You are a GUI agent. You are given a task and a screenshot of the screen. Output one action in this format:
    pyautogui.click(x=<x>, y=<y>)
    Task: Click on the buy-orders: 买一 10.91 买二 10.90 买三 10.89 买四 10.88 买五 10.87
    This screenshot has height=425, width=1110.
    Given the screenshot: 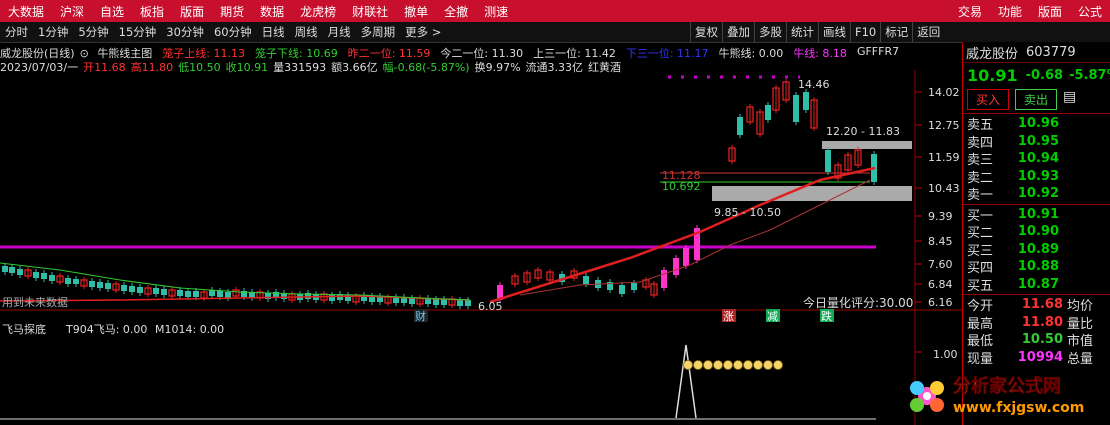 What is the action you would take?
    pyautogui.click(x=1036, y=250)
    